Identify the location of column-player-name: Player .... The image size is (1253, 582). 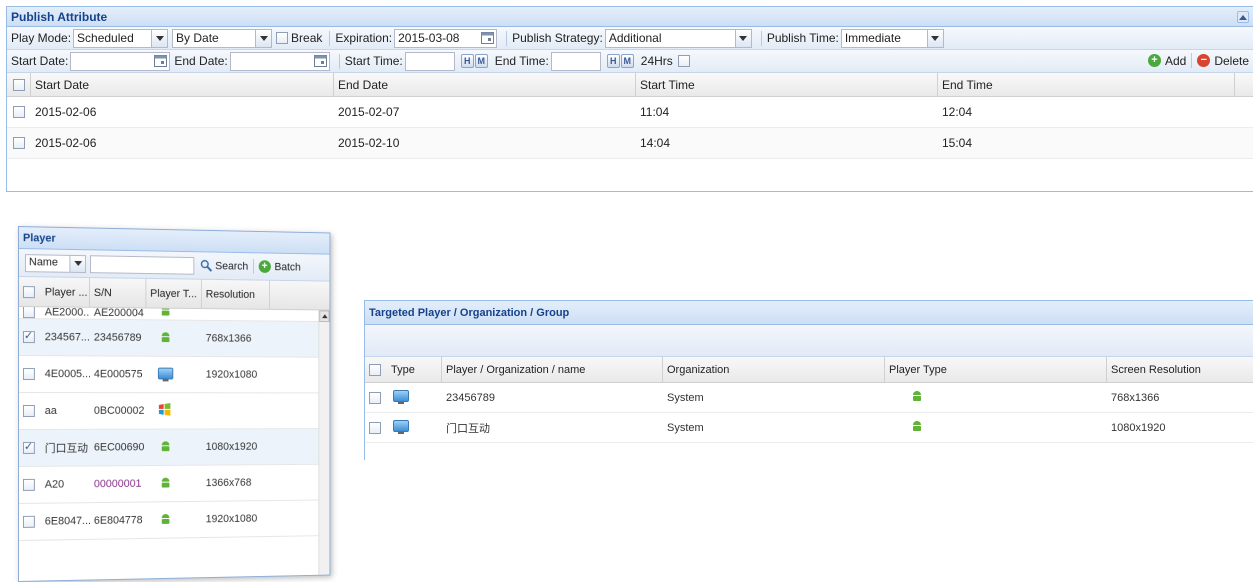
(65, 292).